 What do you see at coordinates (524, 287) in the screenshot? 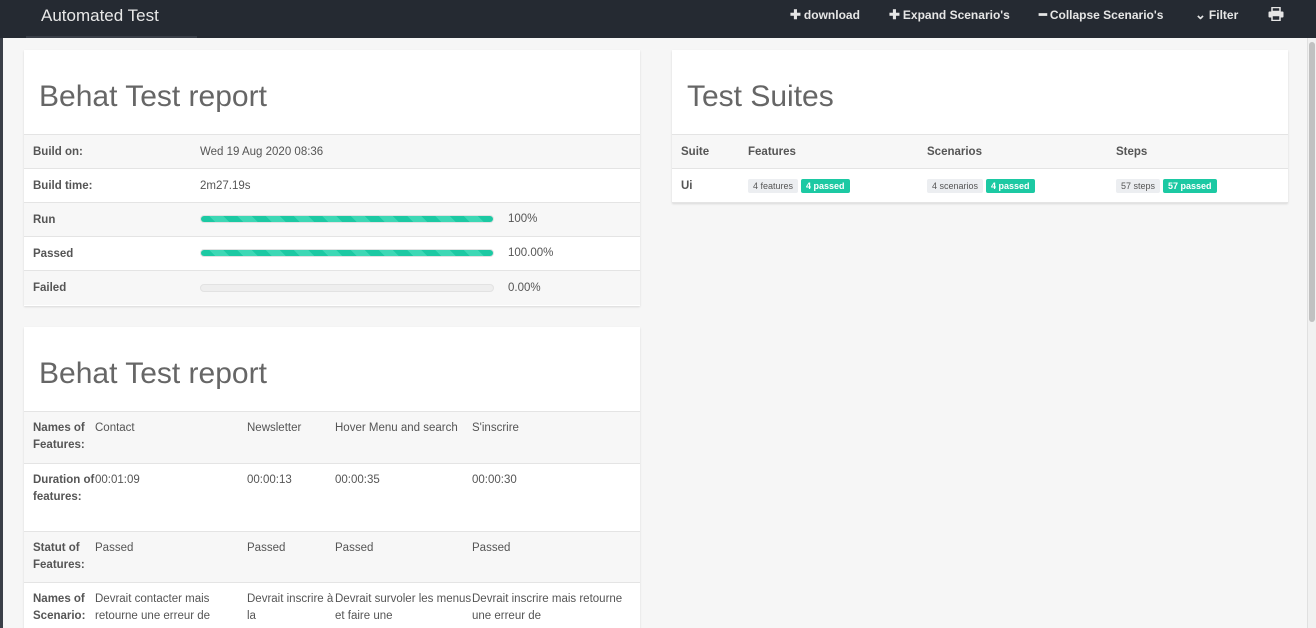
I see `failed-percent: 0.00%` at bounding box center [524, 287].